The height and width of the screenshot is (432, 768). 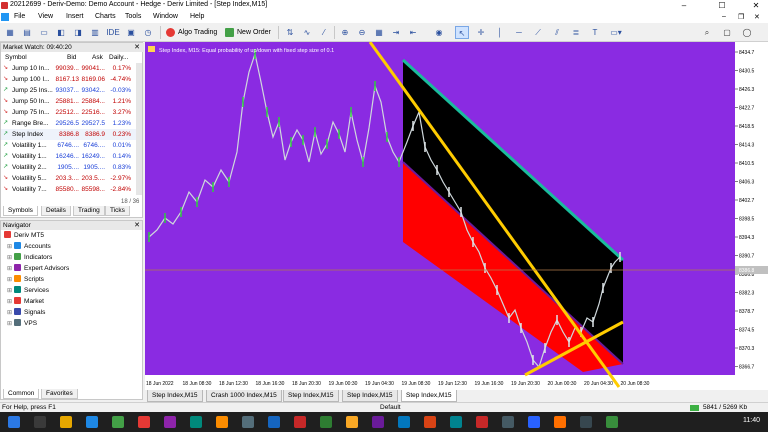 I want to click on edge-icon, so click(x=92, y=422).